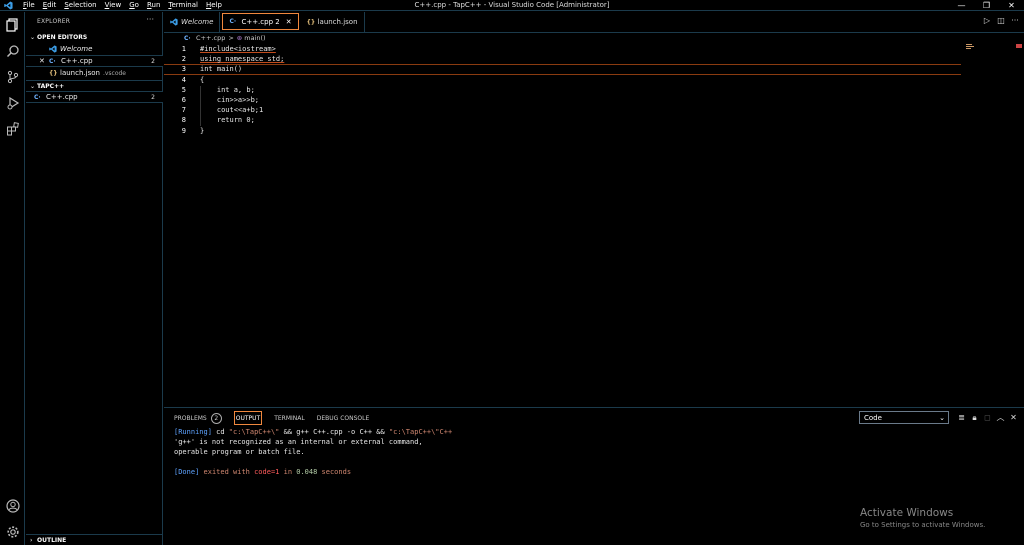  Describe the element at coordinates (337, 22) in the screenshot. I see `tab-label: launch.json` at that location.